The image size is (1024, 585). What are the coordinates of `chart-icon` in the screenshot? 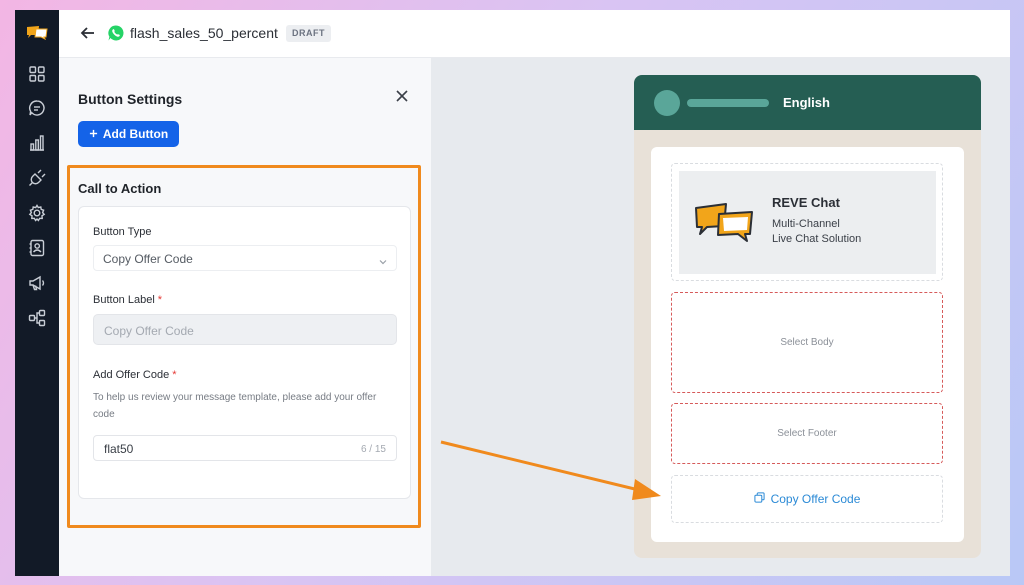 It's located at (37, 143).